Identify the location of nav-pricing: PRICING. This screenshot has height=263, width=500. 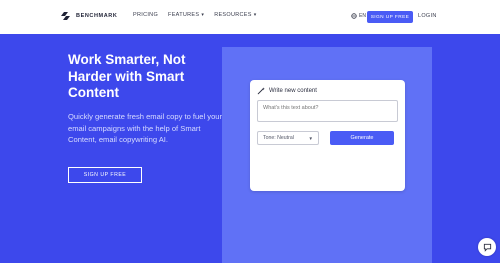
(145, 15).